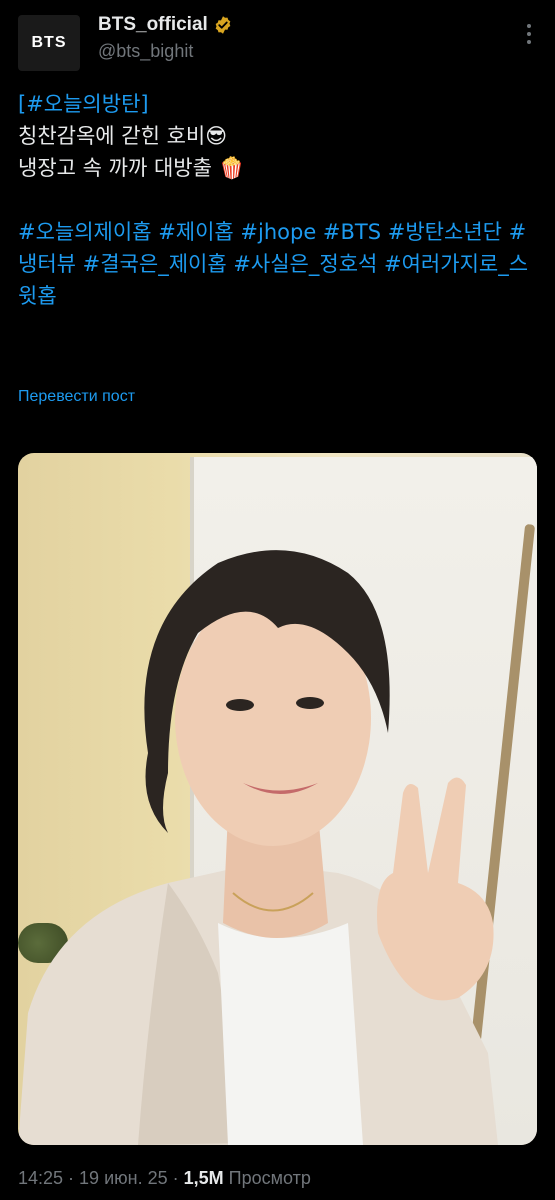 Image resolution: width=555 pixels, height=1200 pixels. I want to click on hashtag-link-header: [#오늘의방탄], so click(83, 104).